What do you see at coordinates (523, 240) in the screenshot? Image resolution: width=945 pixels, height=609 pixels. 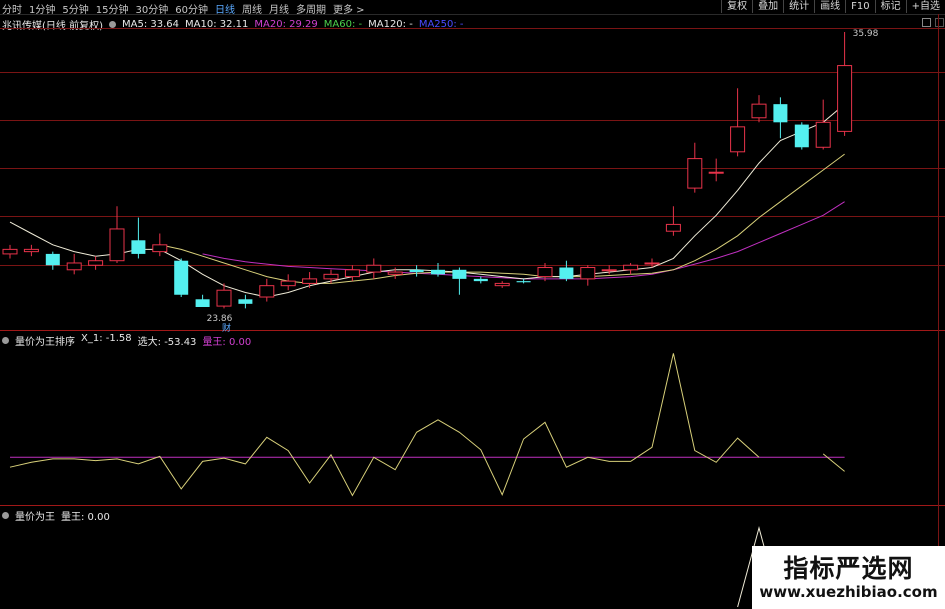 I see `ma20-line` at bounding box center [523, 240].